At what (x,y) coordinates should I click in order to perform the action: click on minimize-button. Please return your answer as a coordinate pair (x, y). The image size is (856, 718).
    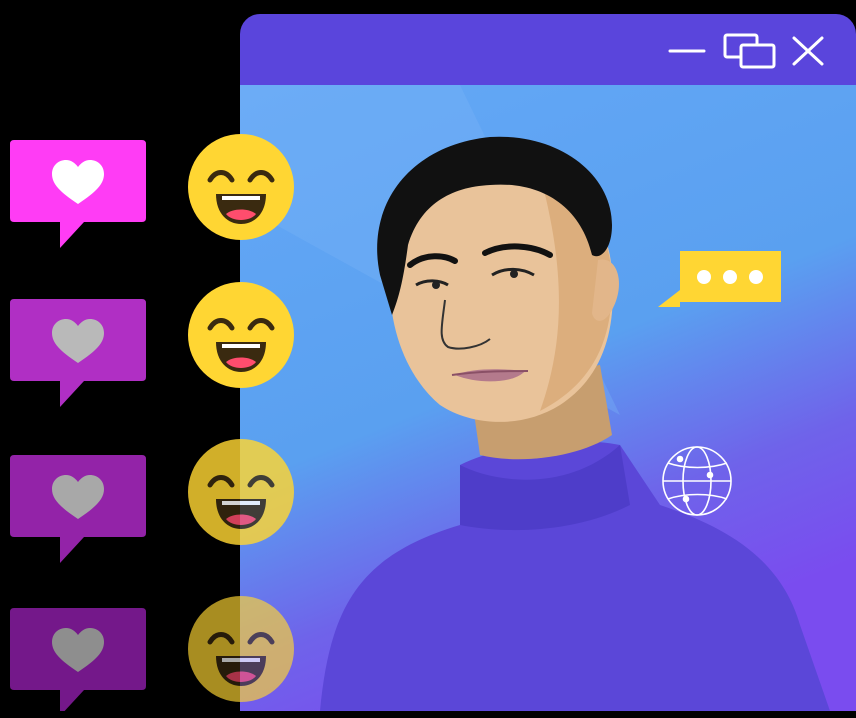
    Looking at the image, I should click on (688, 51).